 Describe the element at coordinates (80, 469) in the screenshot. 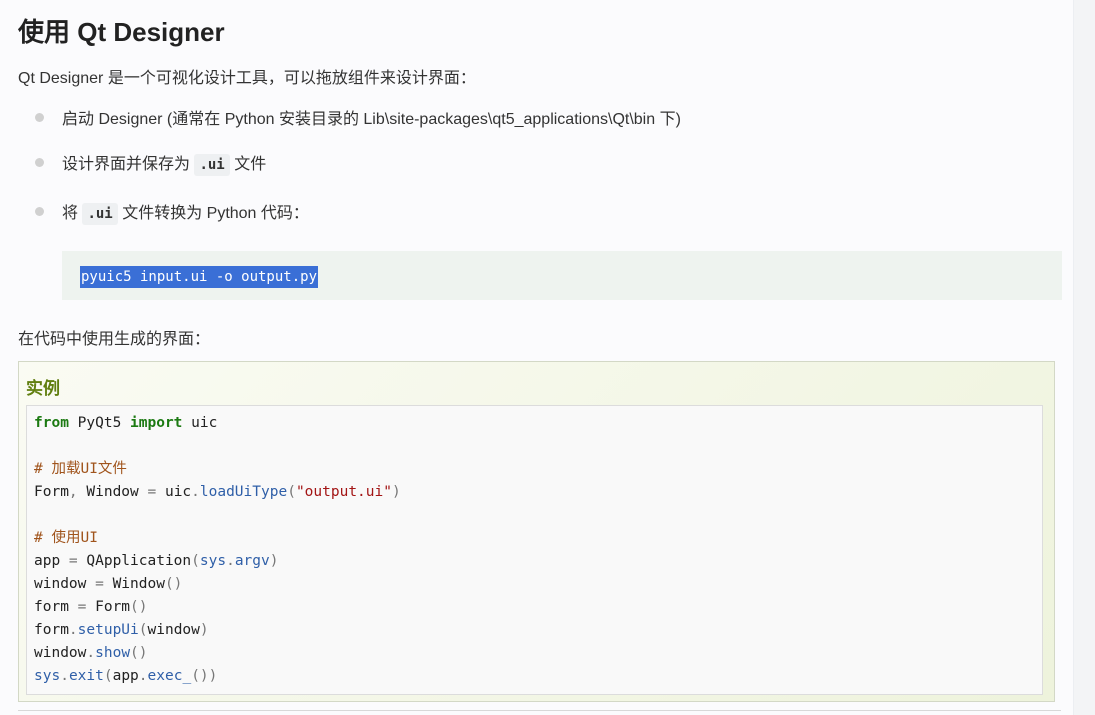

I see `code-comment: # 加载UI文件` at that location.